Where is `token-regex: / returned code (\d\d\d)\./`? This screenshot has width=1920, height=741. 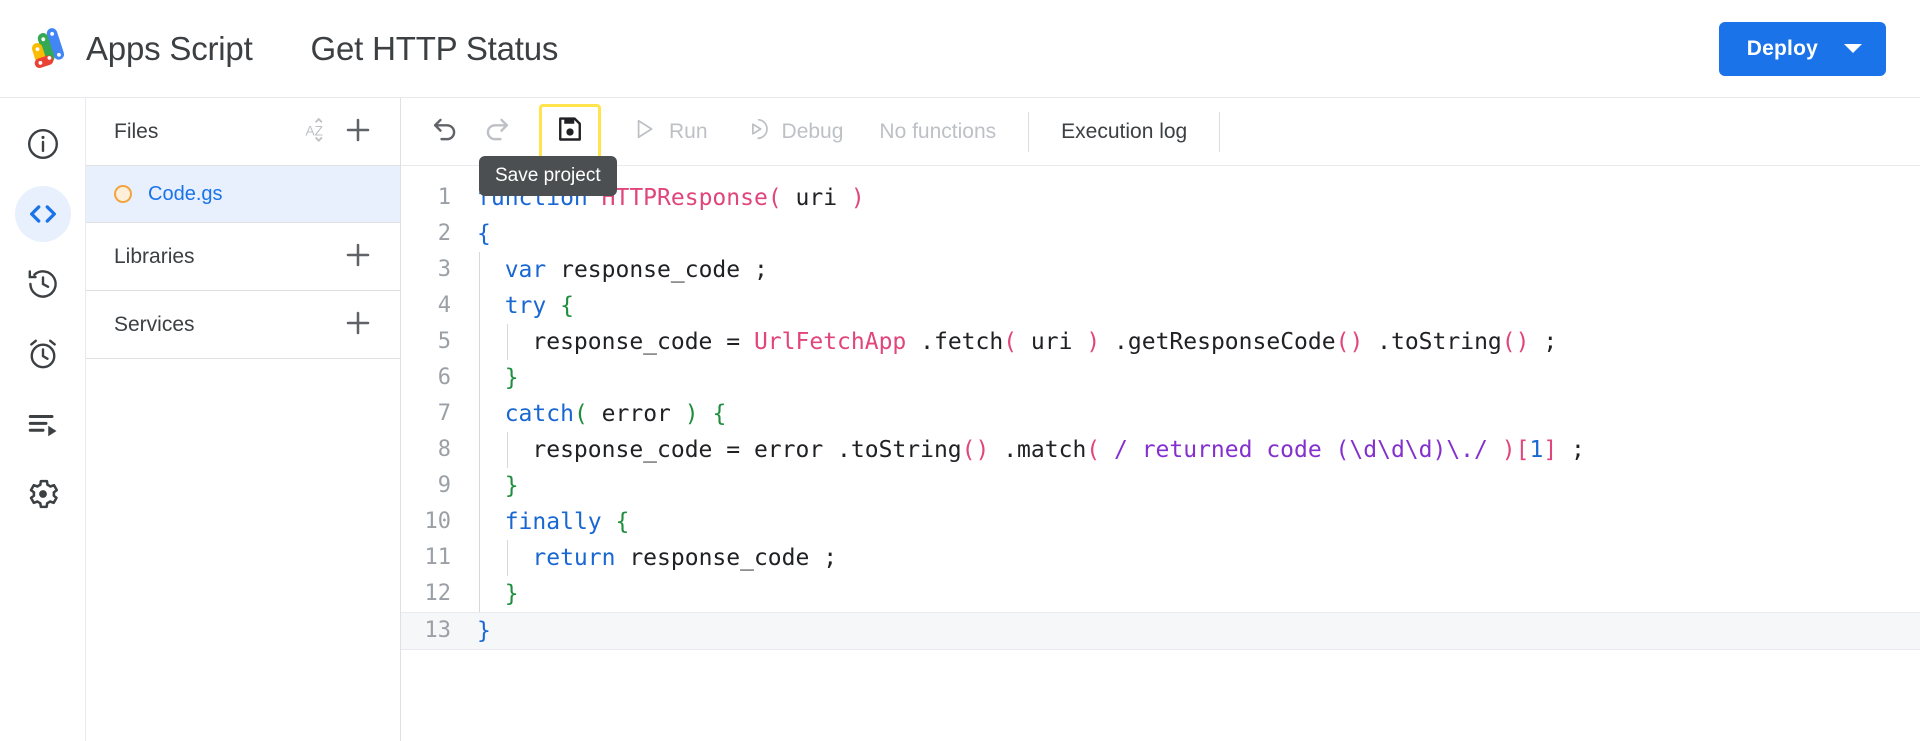 token-regex: / returned code (\d\d\d)\./ is located at coordinates (1301, 450).